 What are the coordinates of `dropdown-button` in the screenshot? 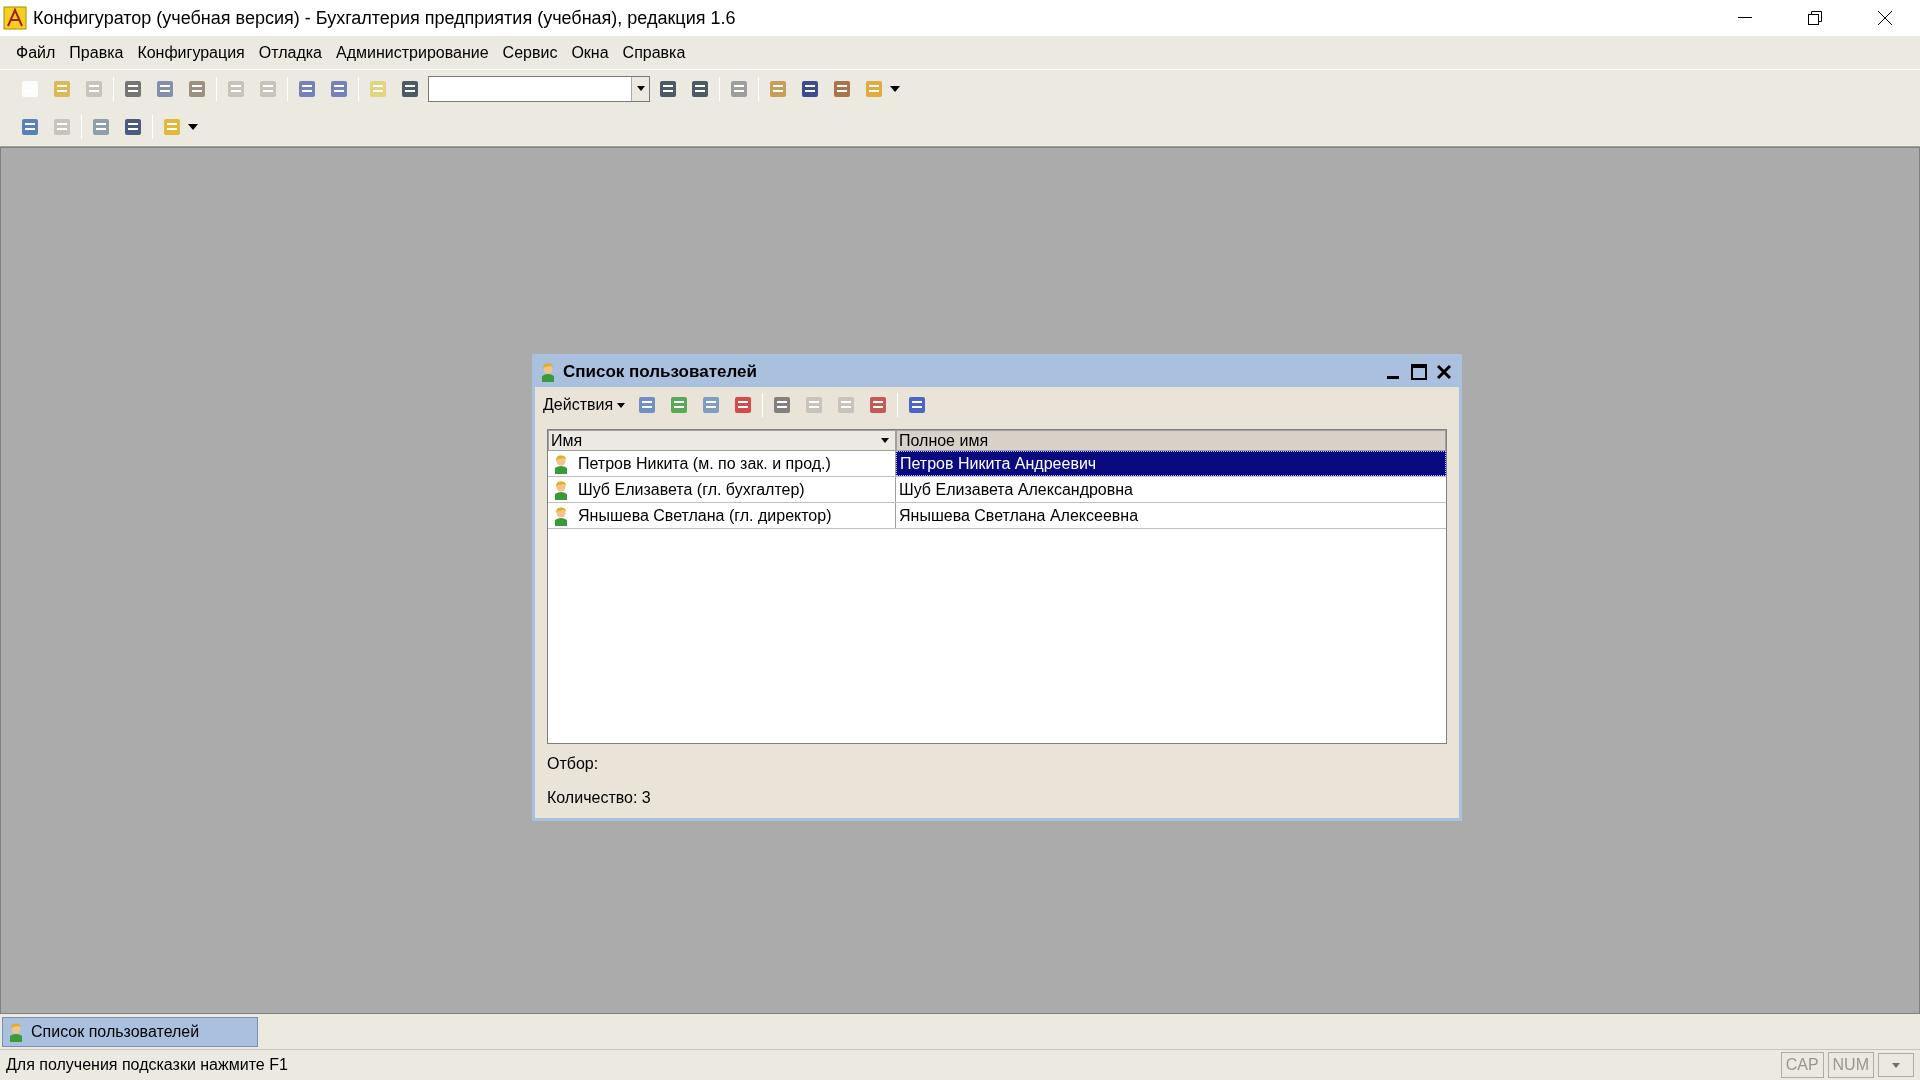 It's located at (640, 88).